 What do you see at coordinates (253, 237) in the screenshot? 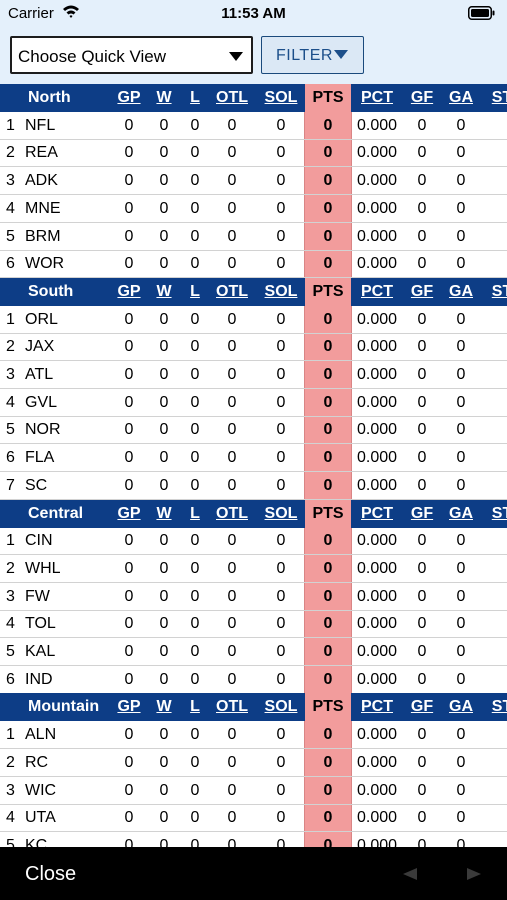
I see `table-row: 5 BRM 0 0 0 0 0 0 0.000 0 0` at bounding box center [253, 237].